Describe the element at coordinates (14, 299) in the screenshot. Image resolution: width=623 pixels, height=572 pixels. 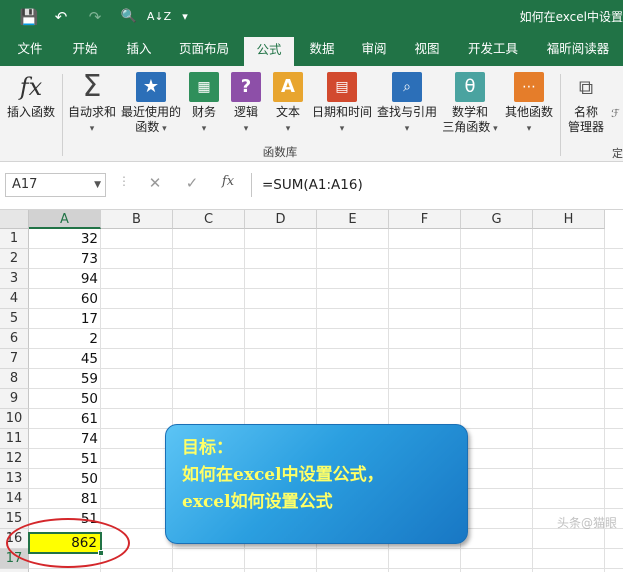
I see `row-header-4: 4` at that location.